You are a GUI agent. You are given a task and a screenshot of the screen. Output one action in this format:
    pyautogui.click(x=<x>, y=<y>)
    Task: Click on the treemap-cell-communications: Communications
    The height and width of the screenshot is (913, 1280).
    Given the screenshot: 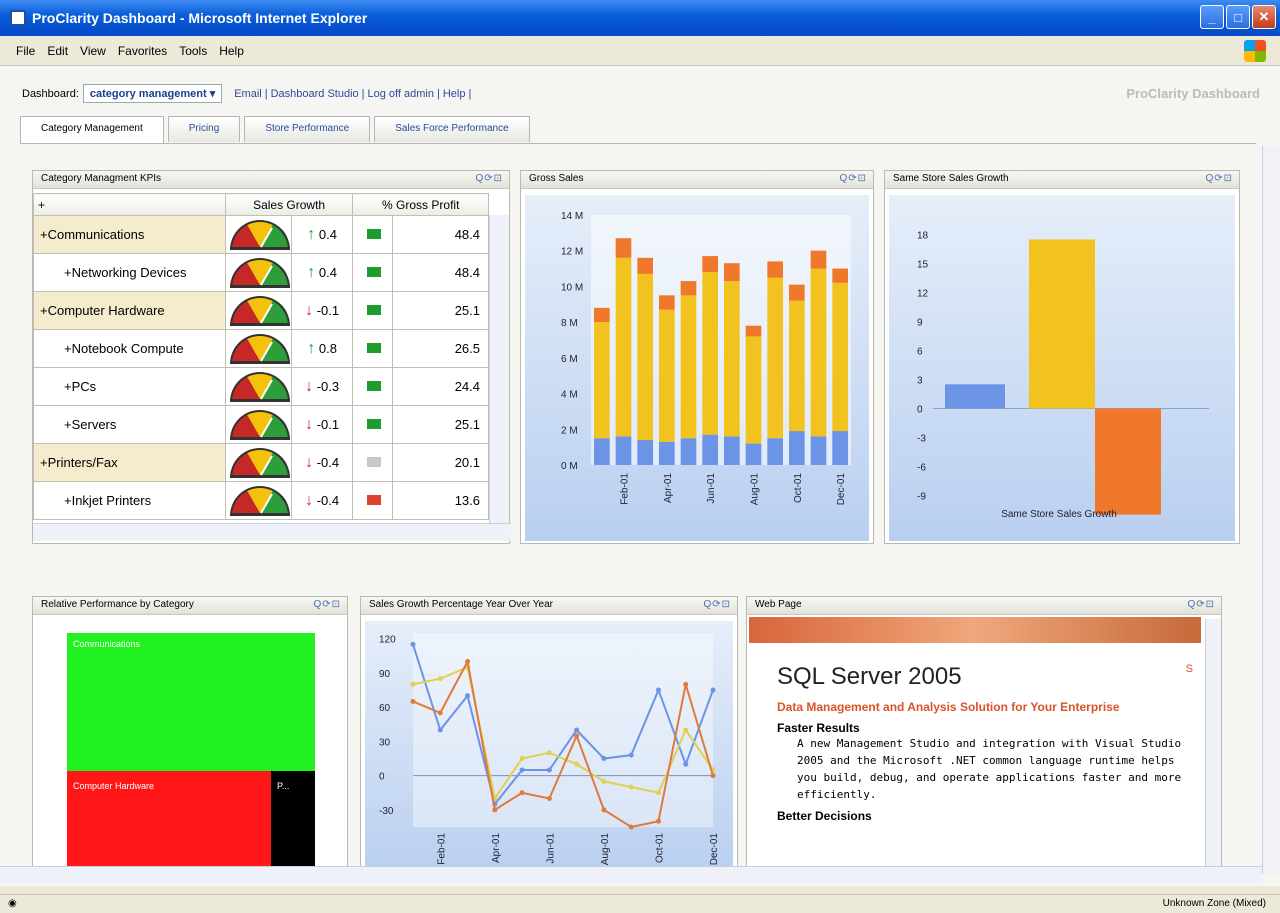 What is the action you would take?
    pyautogui.click(x=191, y=702)
    